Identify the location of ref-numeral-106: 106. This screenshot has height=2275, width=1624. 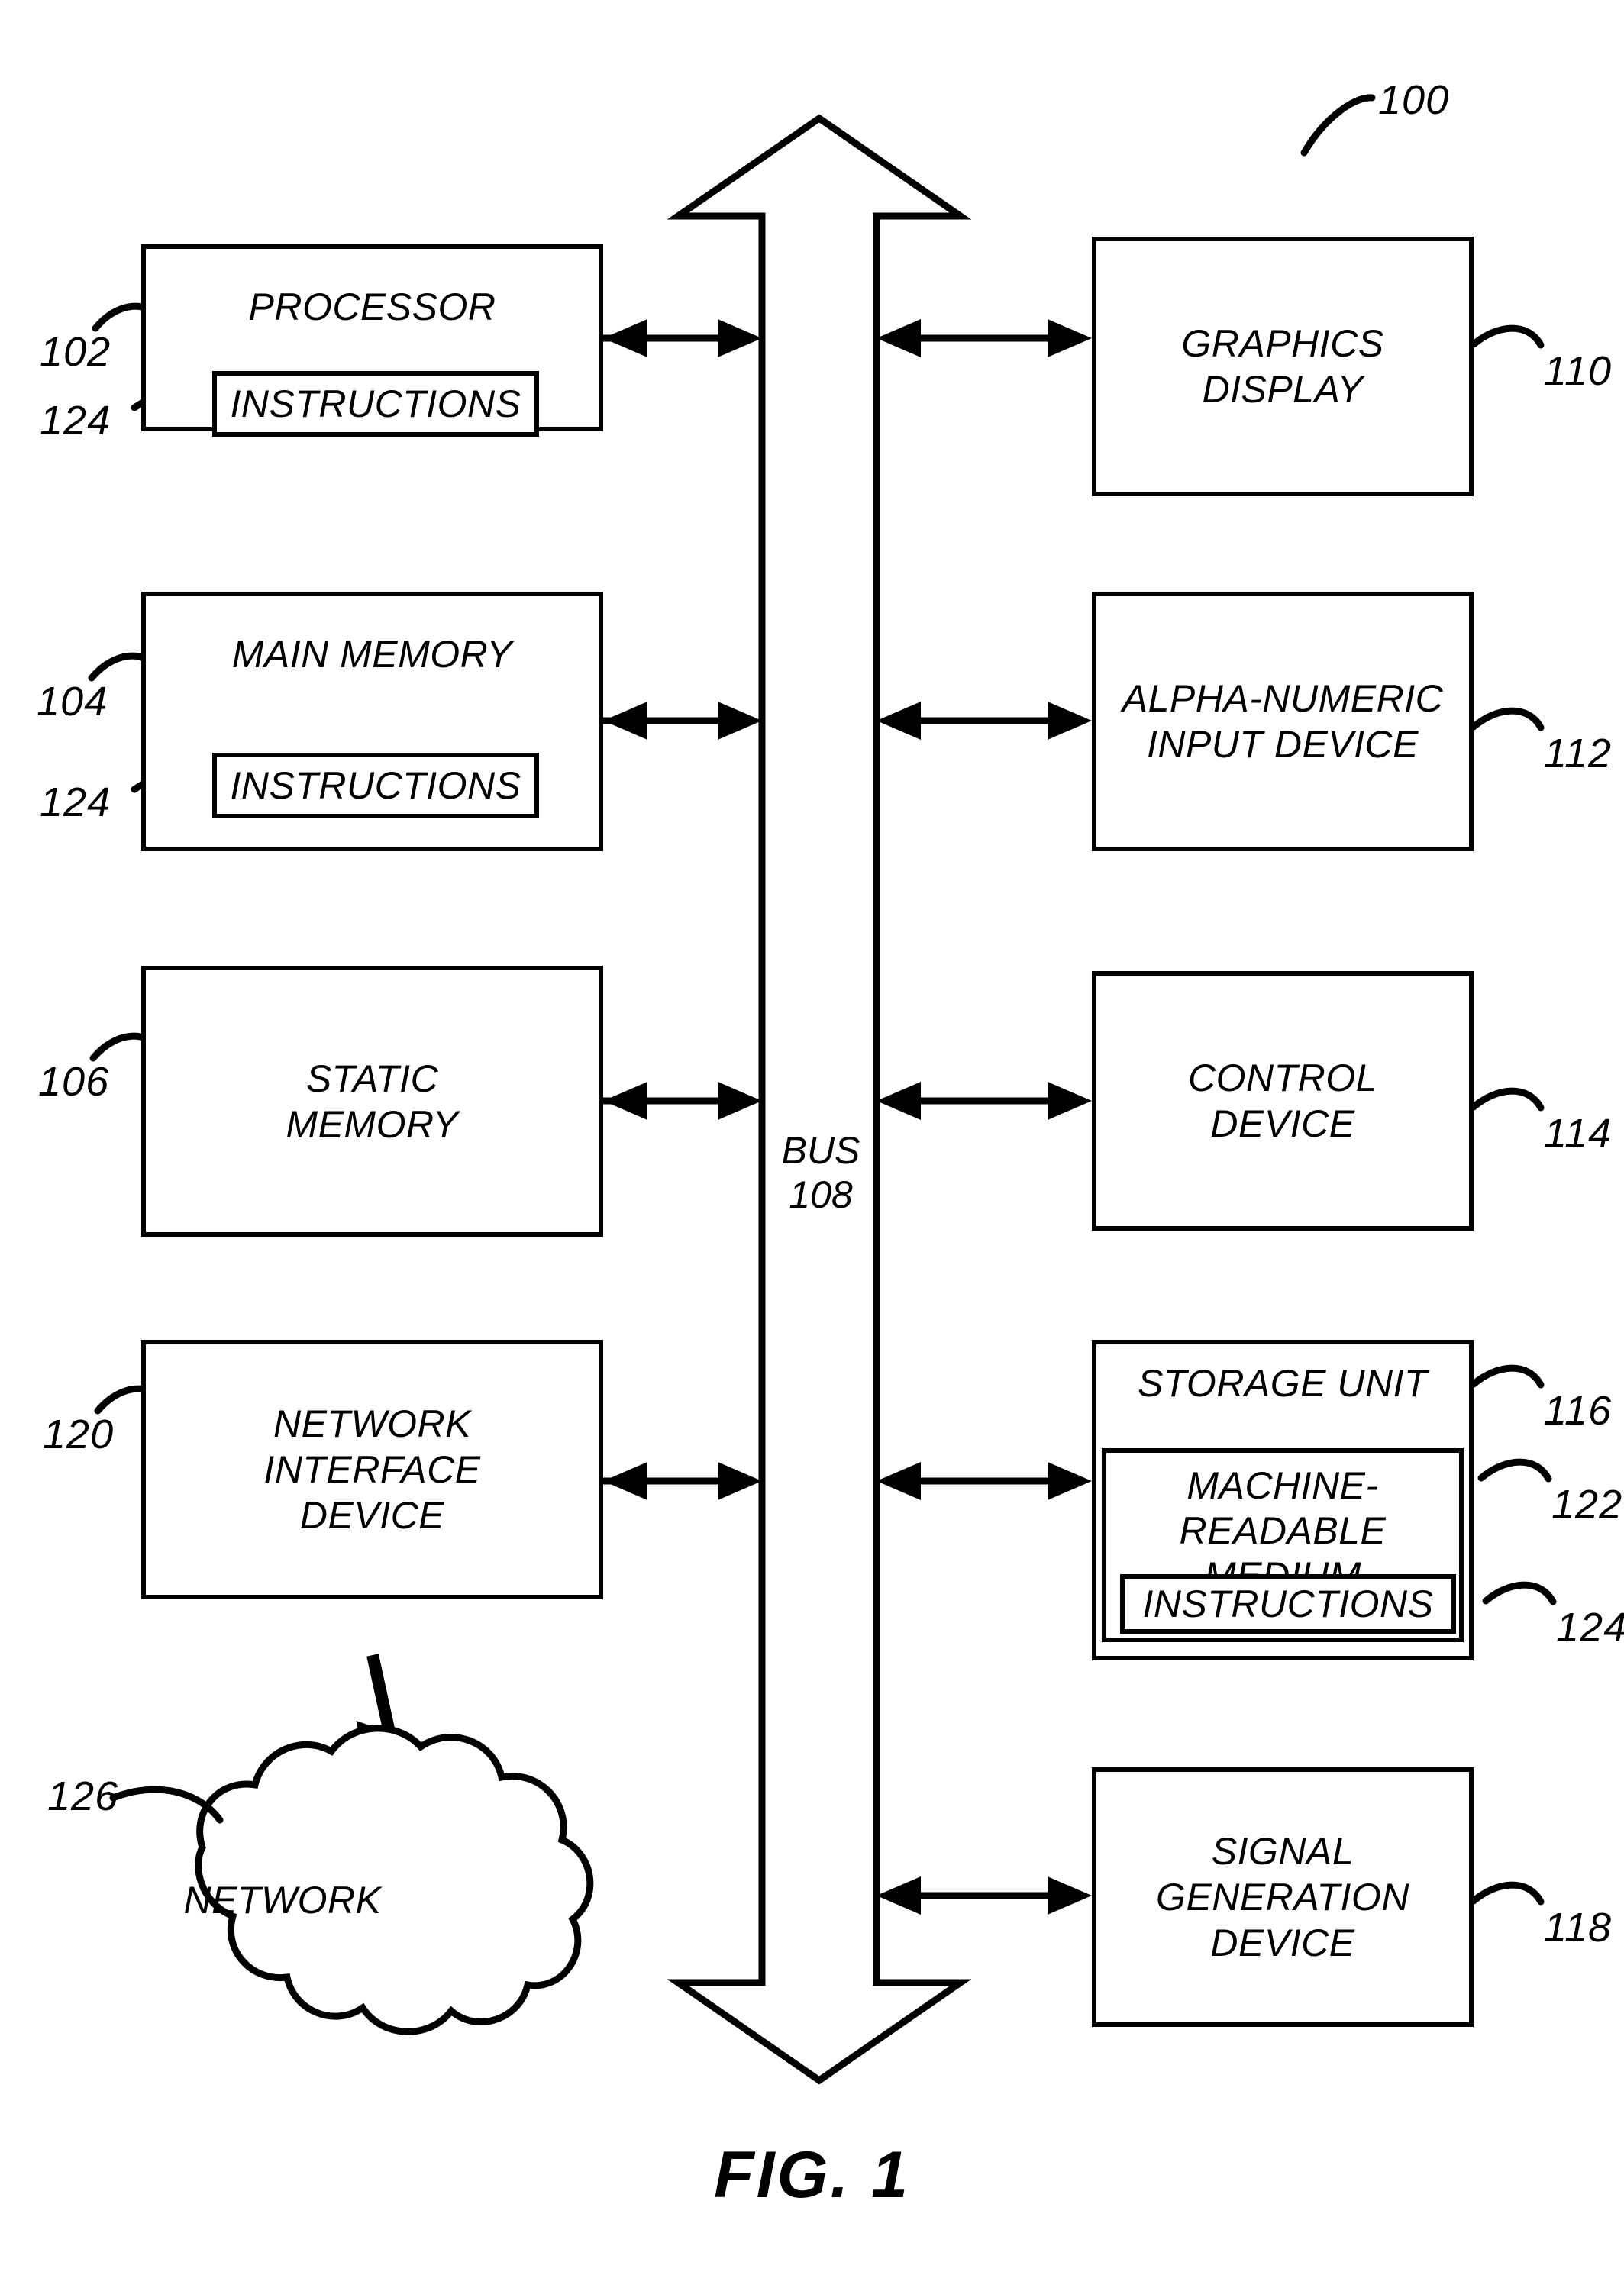
(74, 1082).